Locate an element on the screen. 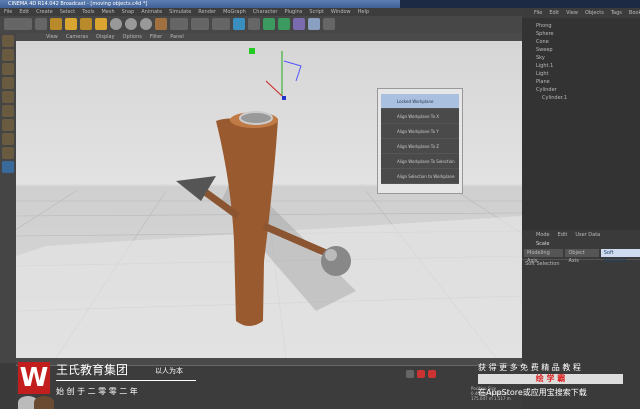 This screenshot has height=409, width=640. menu-animate: Animate is located at coordinates (151, 12).